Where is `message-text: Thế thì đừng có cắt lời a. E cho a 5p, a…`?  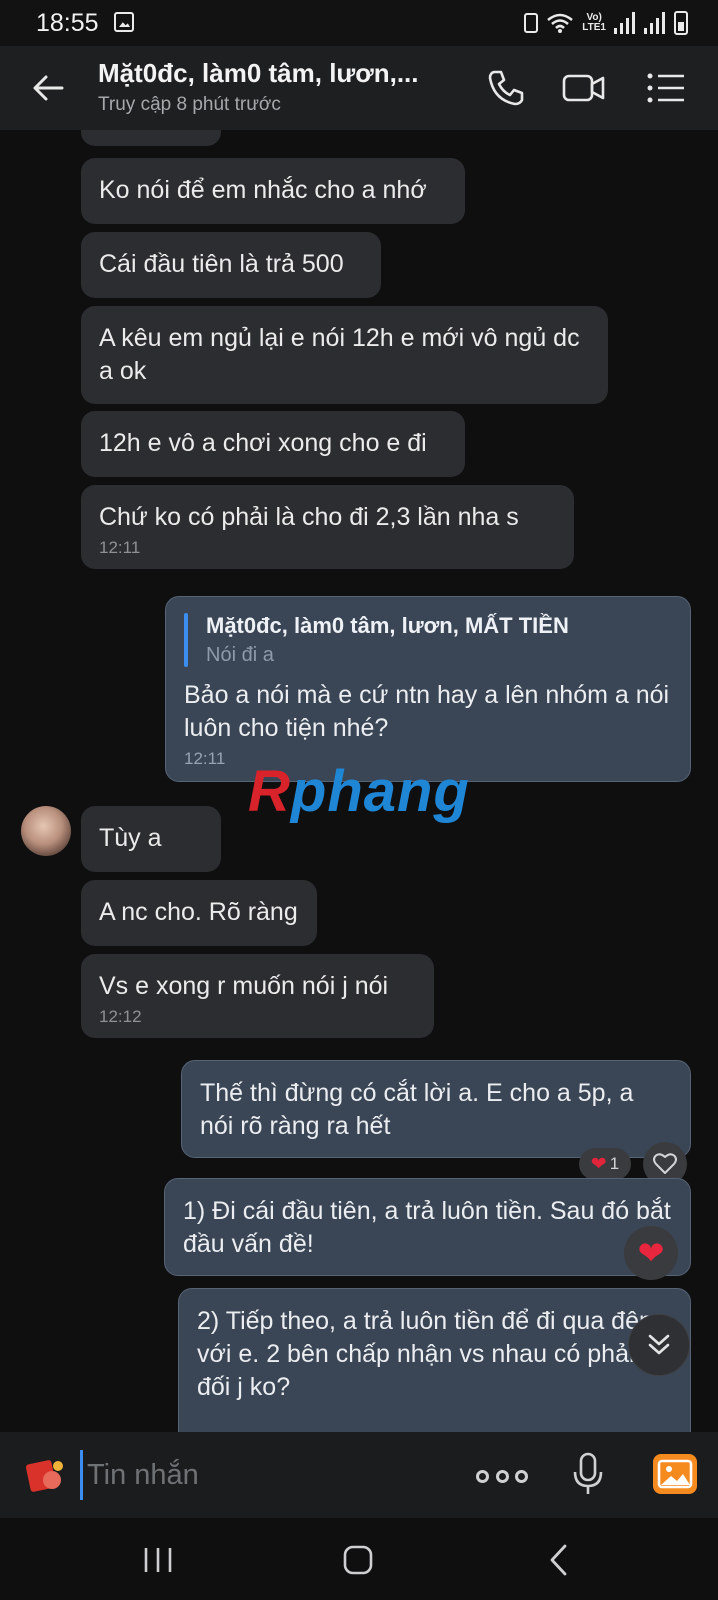 message-text: Thế thì đừng có cắt lời a. E cho a 5p, a… is located at coordinates (417, 1109).